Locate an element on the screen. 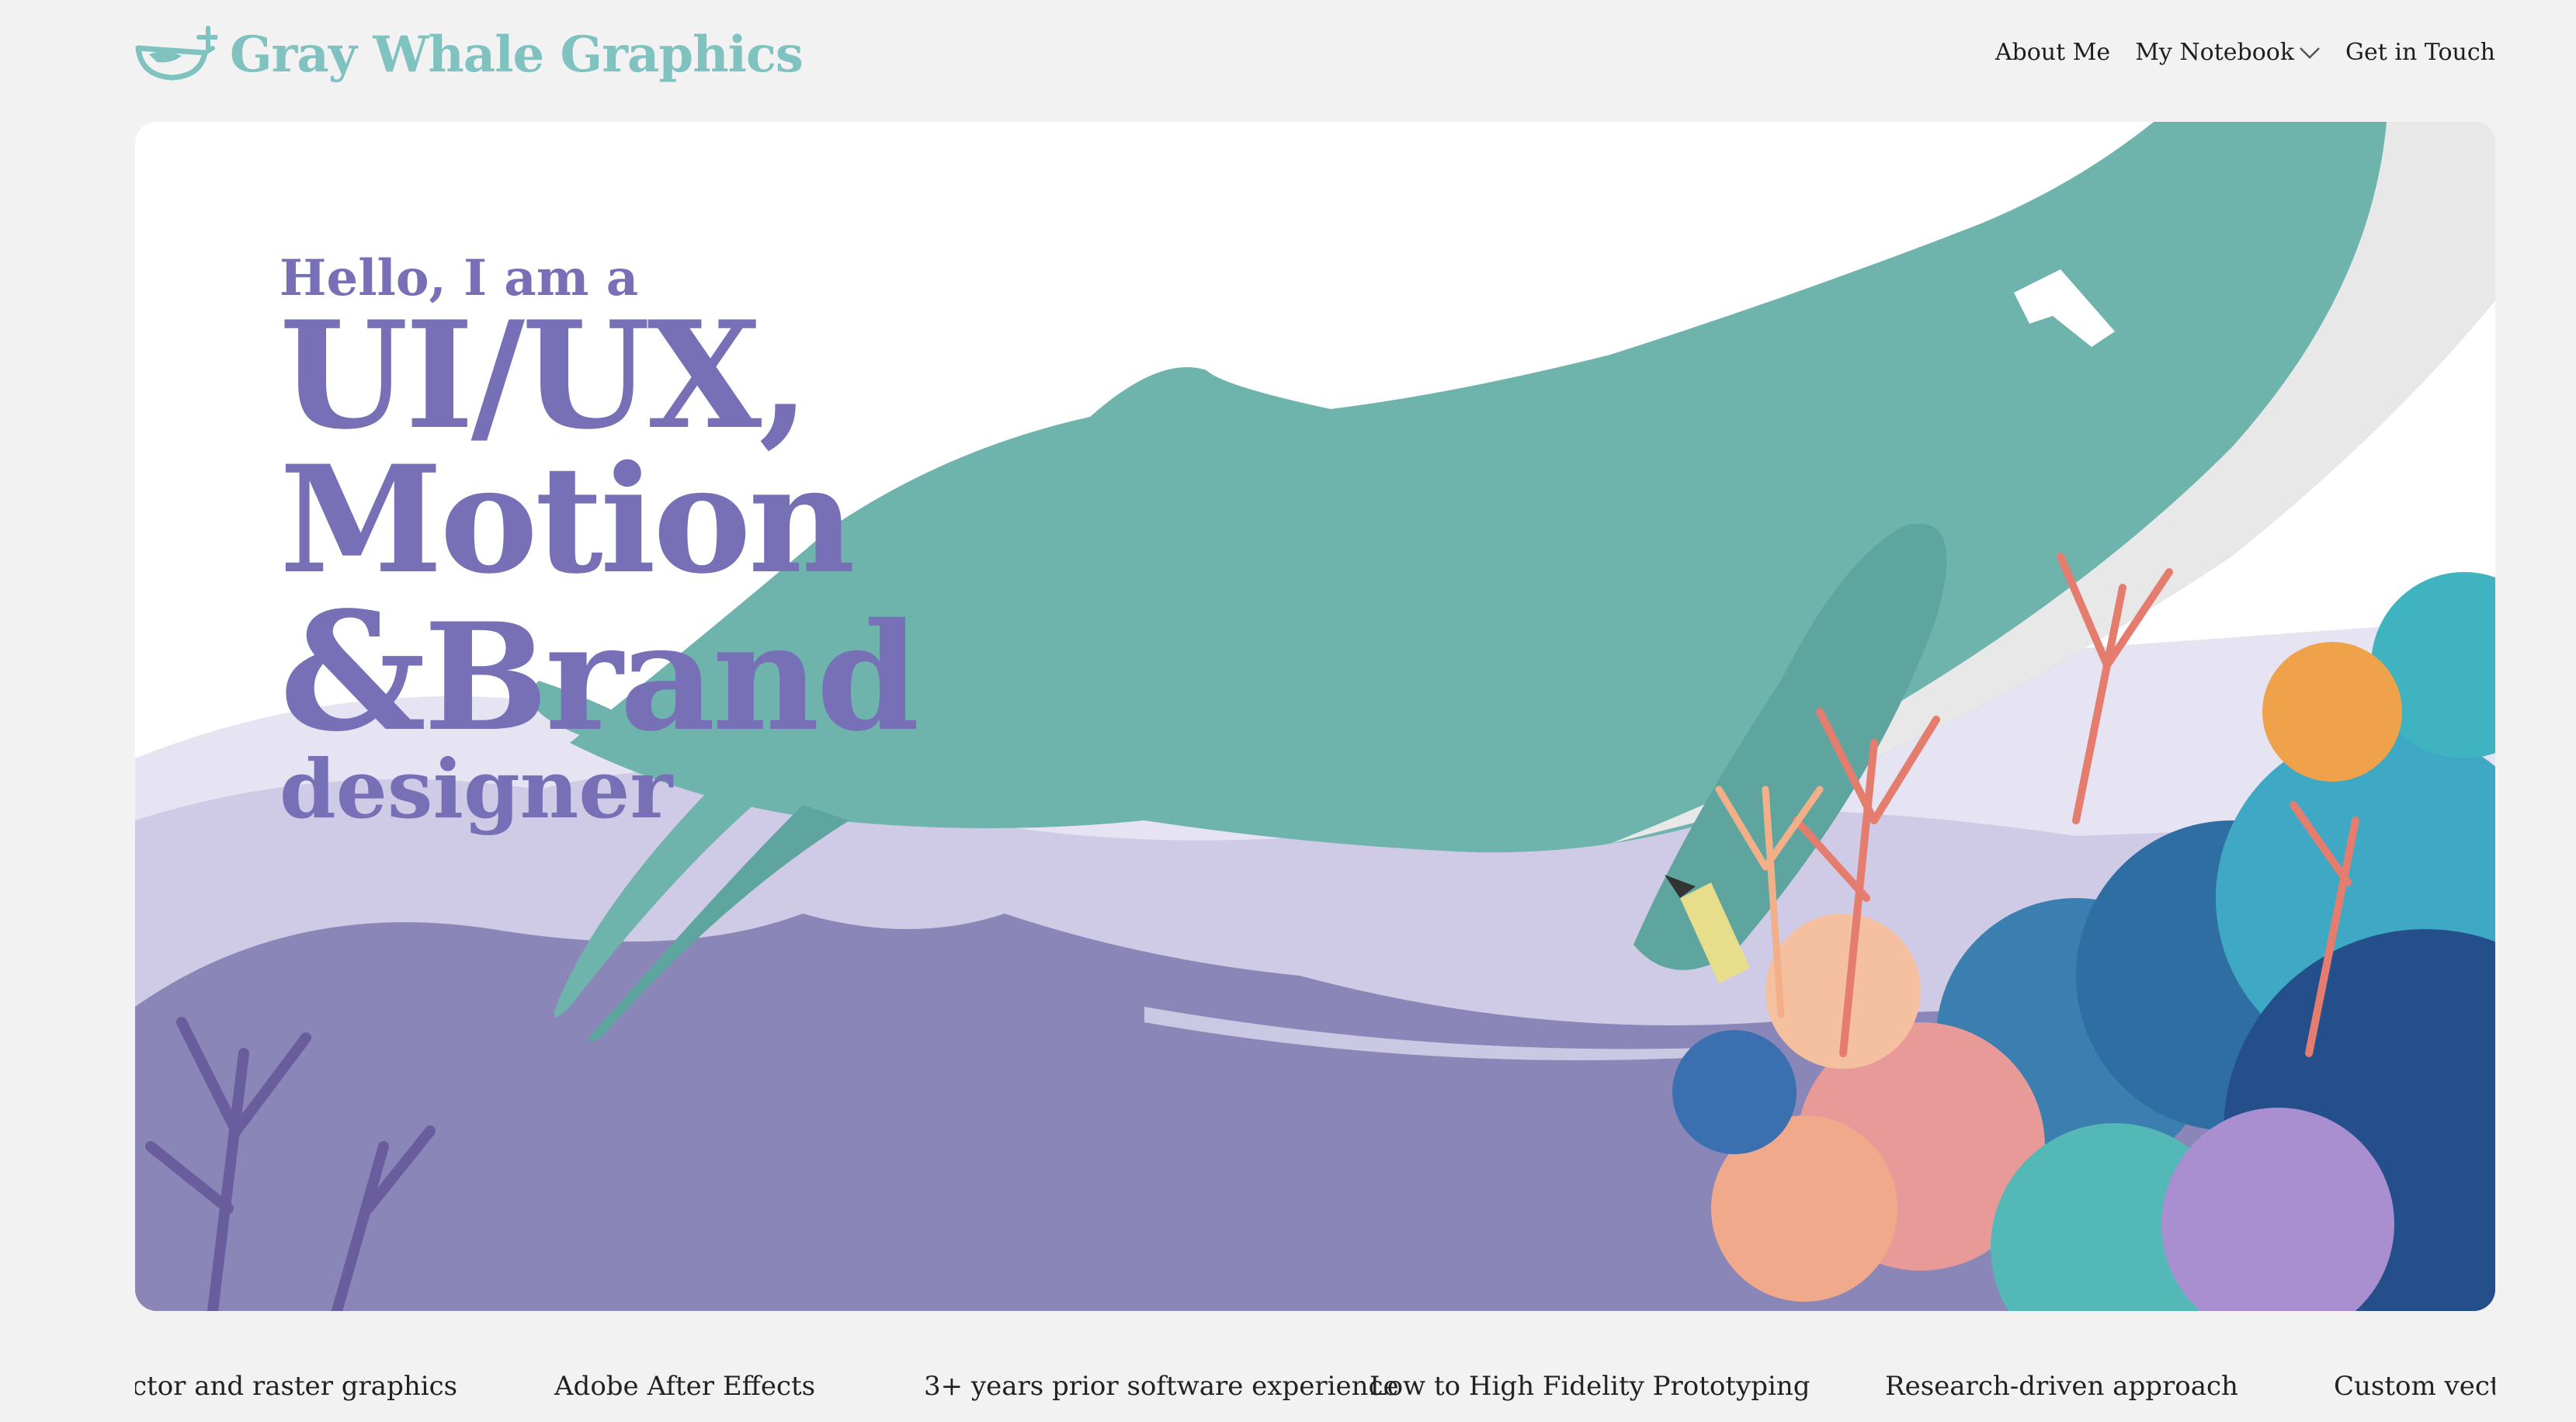  nav-get-in-touch-label: Get in Touch is located at coordinates (2420, 53).